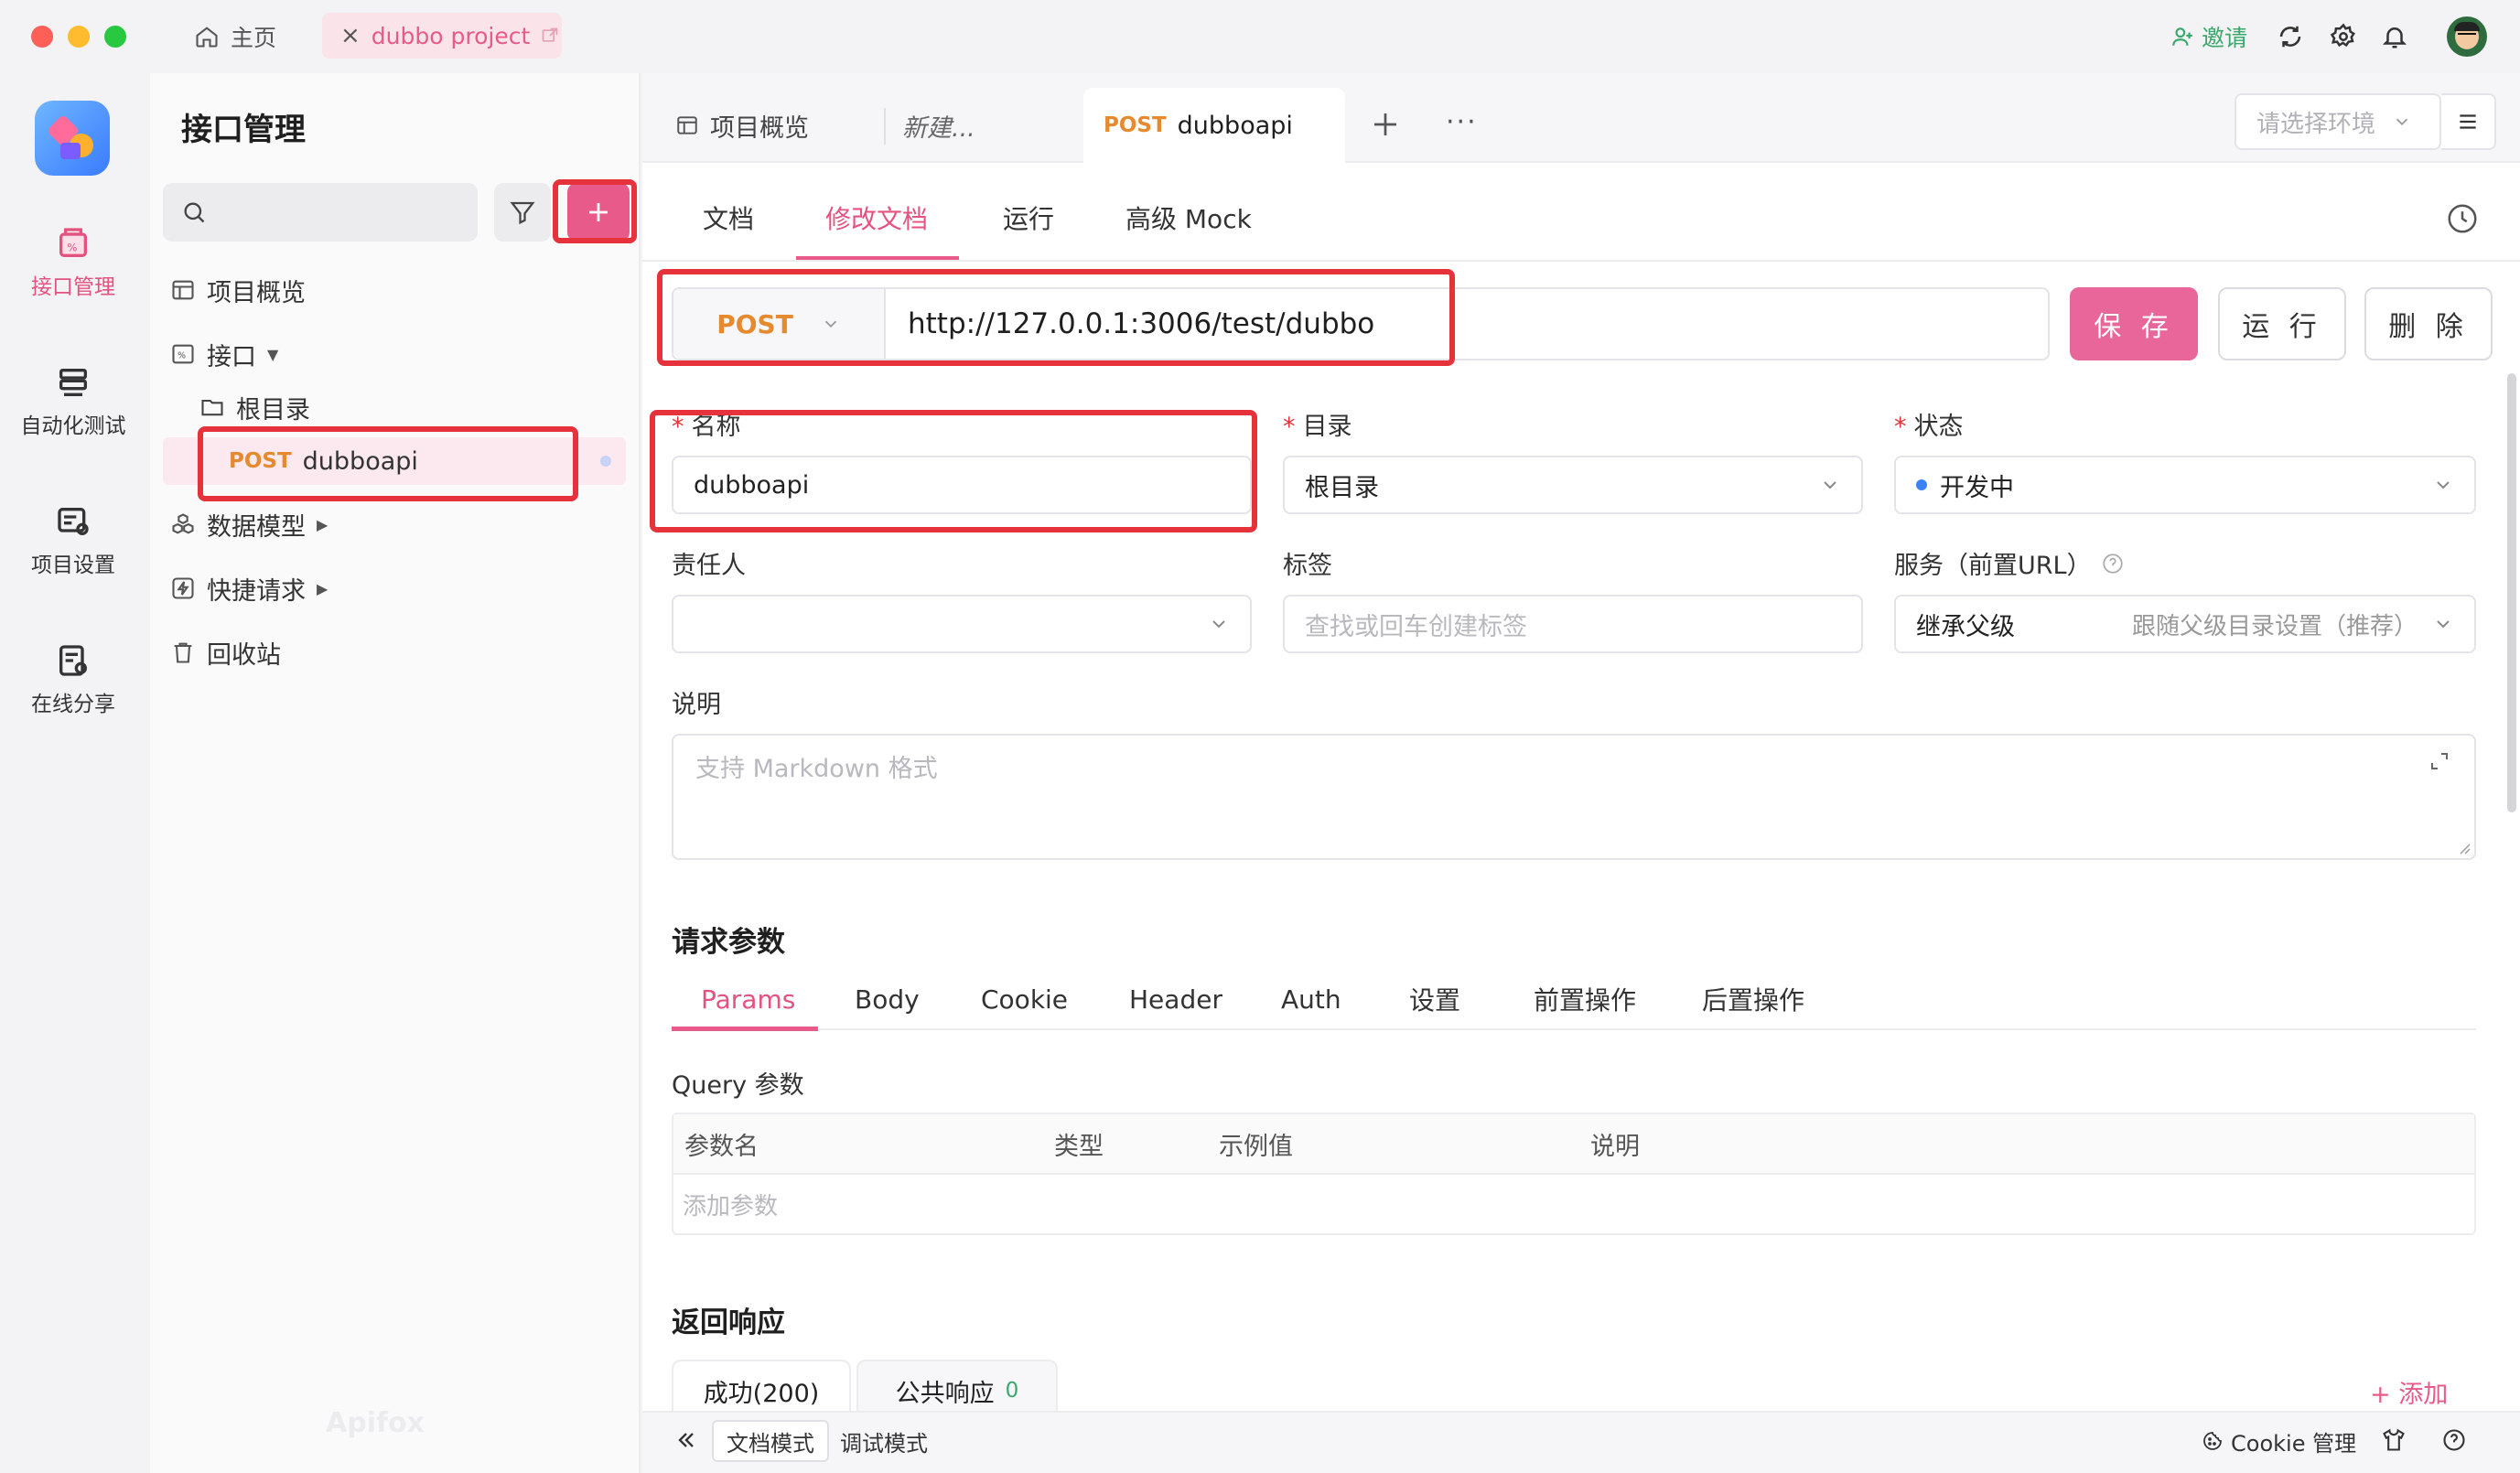 The height and width of the screenshot is (1473, 2520). I want to click on tree-item-label: dubboapi, so click(360, 461).